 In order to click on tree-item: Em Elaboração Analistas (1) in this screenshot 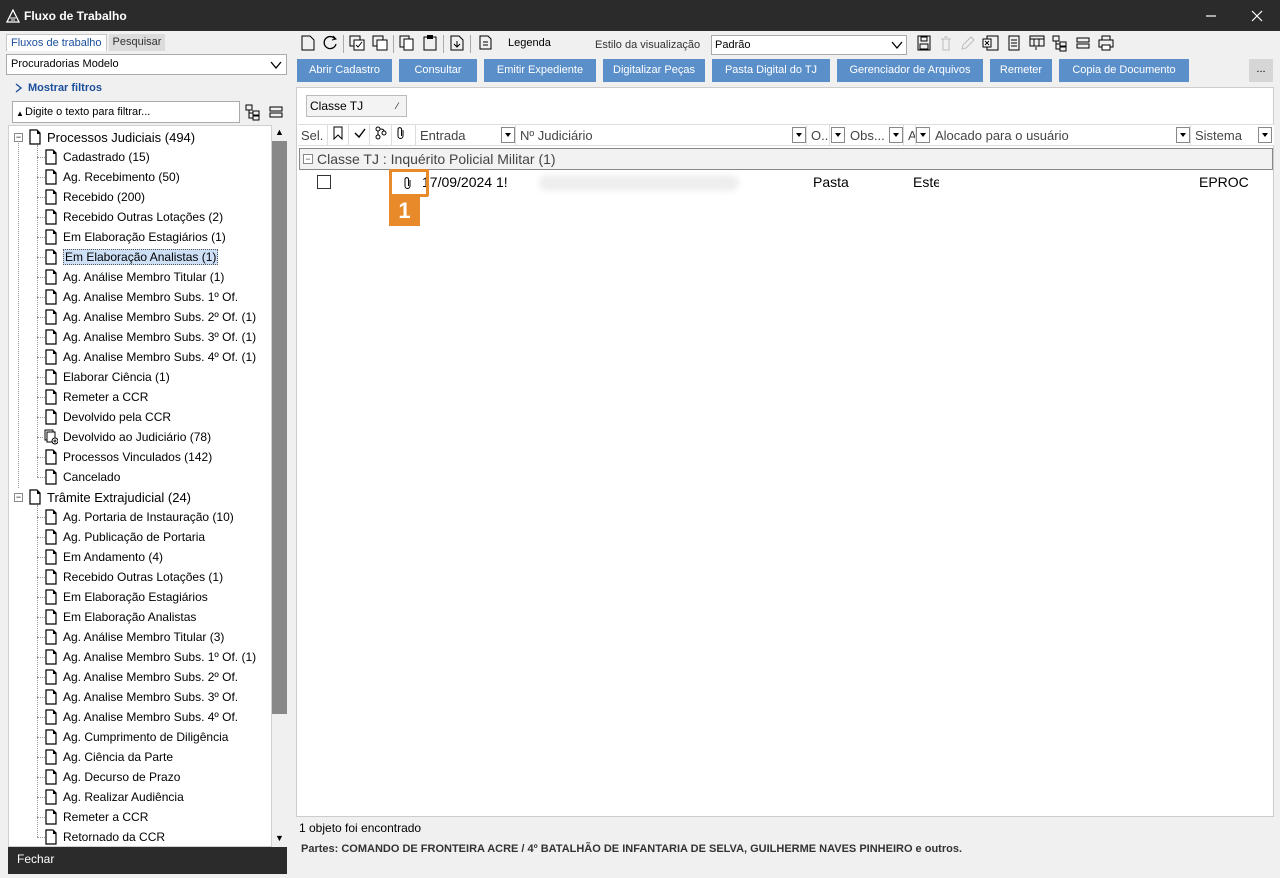, I will do `click(131, 257)`.